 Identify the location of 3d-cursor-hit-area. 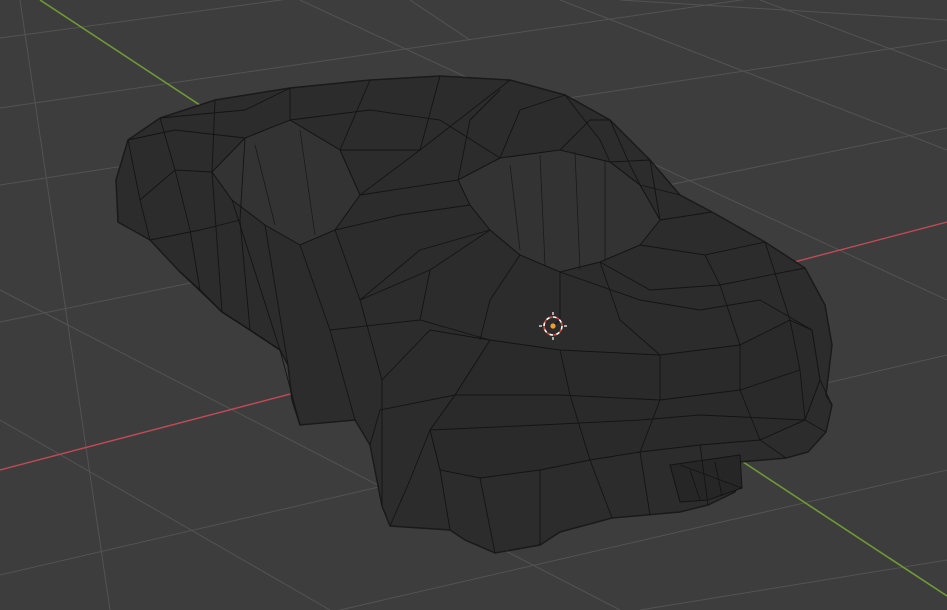
(553, 326).